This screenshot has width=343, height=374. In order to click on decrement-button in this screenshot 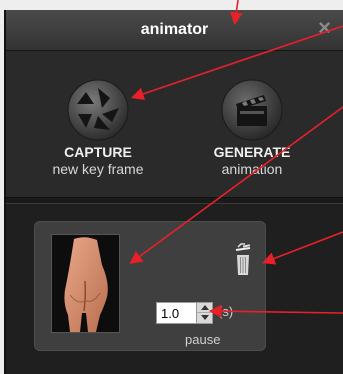, I will do `click(204, 318)`.